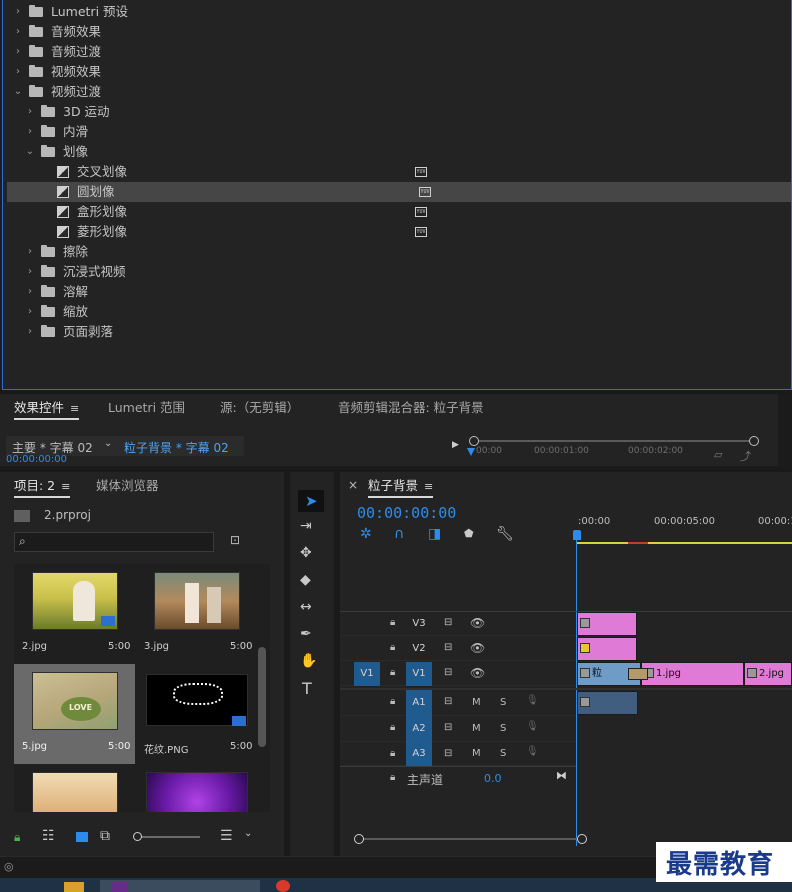 Image resolution: width=792 pixels, height=892 pixels. What do you see at coordinates (167, 837) in the screenshot?
I see `zoom-slider` at bounding box center [167, 837].